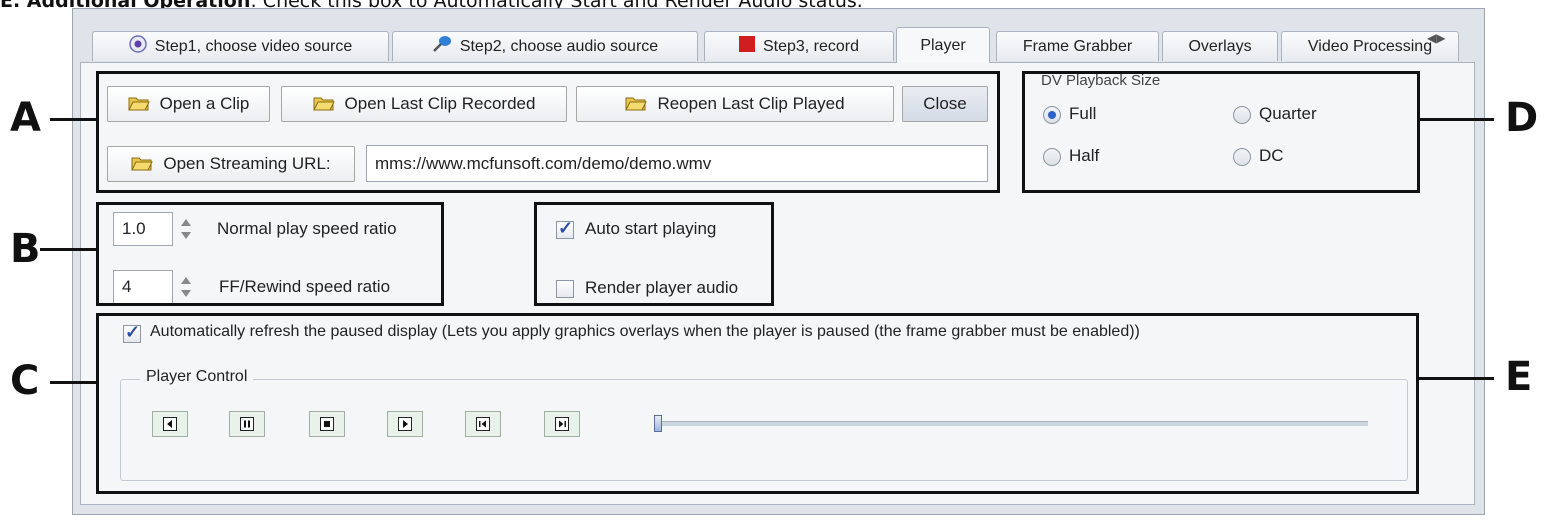  What do you see at coordinates (25, 381) in the screenshot?
I see `callout-letter-c: C` at bounding box center [25, 381].